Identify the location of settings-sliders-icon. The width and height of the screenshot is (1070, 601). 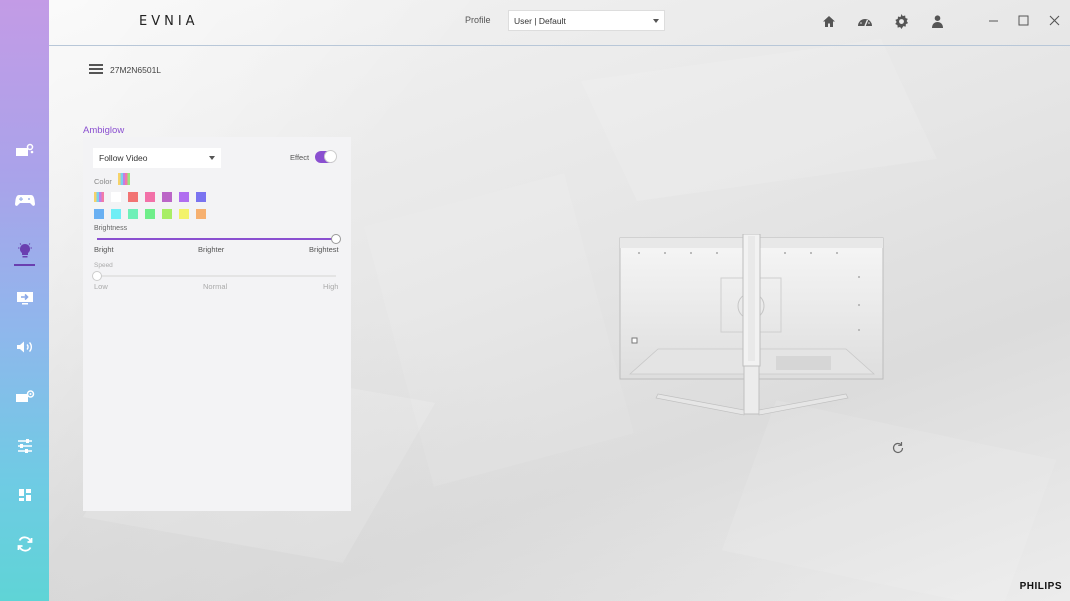
(24, 446).